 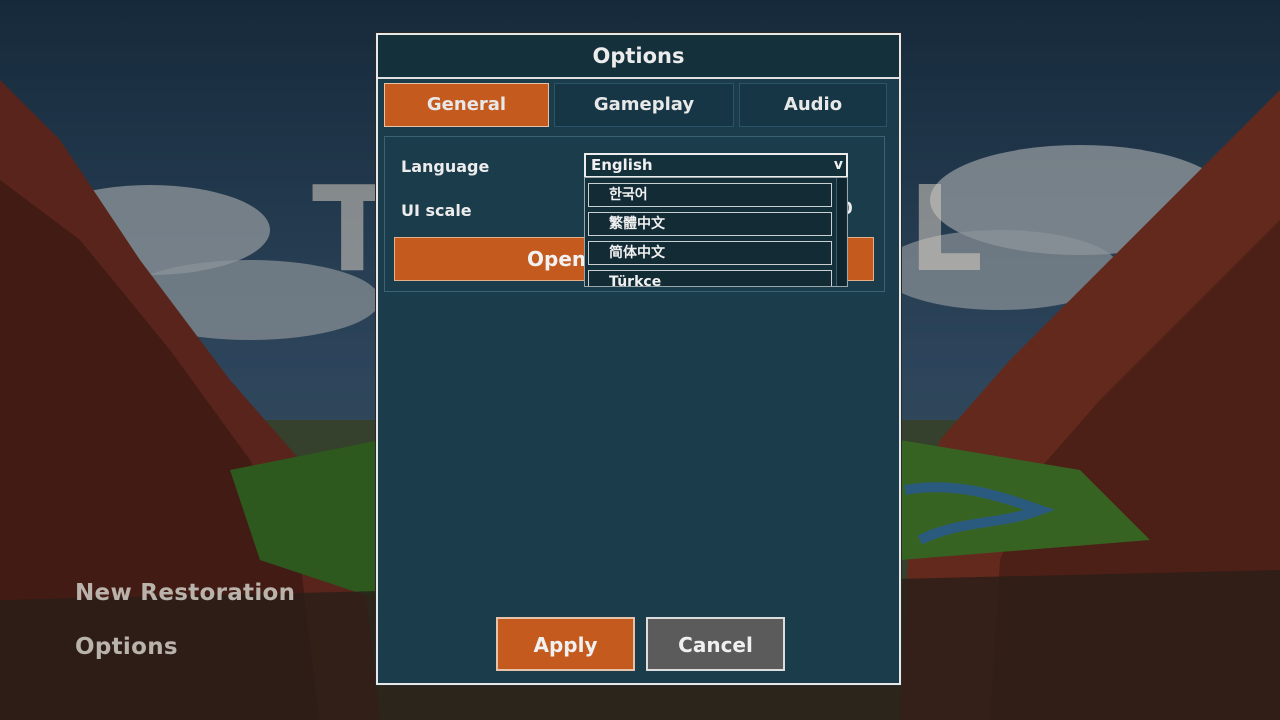 I want to click on dialog-title: Options, so click(x=638, y=57).